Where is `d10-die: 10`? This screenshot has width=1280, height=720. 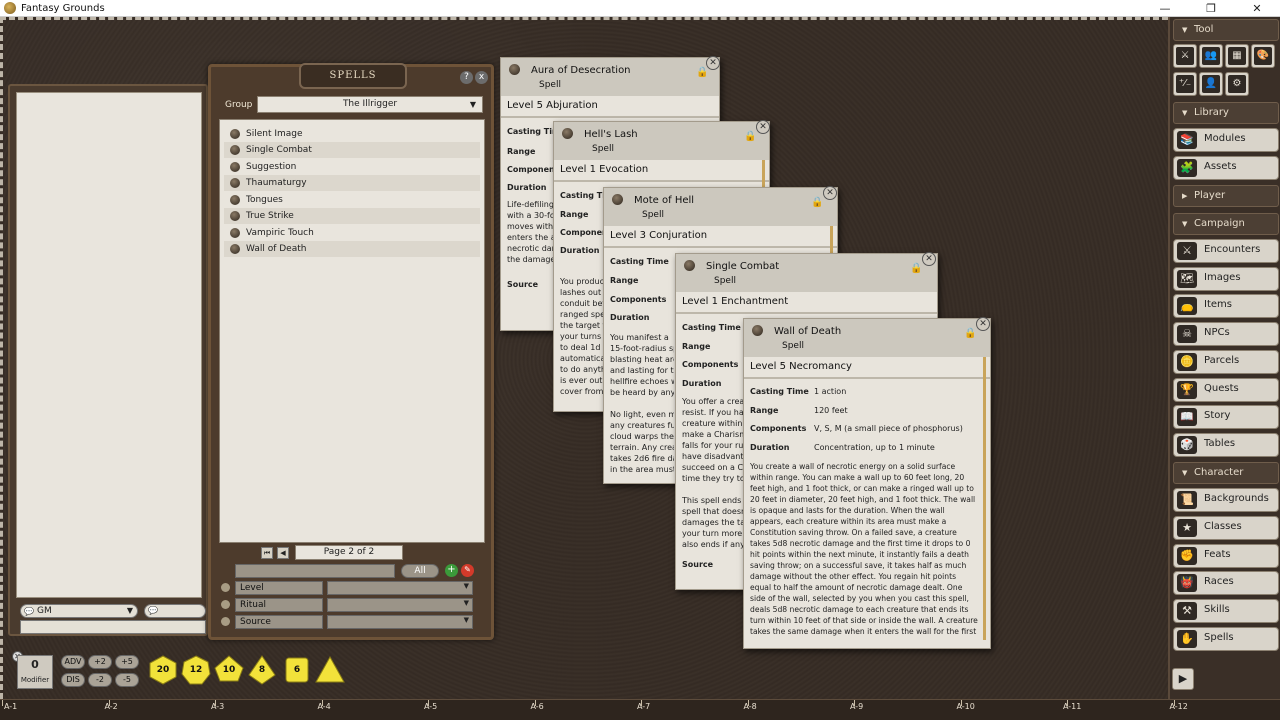 d10-die: 10 is located at coordinates (229, 670).